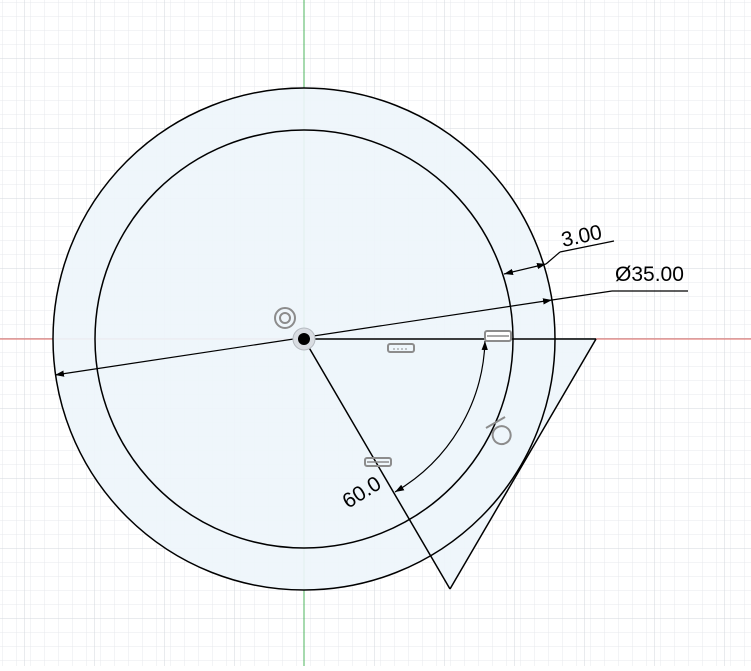 This screenshot has width=751, height=671. I want to click on origin-dot, so click(304, 339).